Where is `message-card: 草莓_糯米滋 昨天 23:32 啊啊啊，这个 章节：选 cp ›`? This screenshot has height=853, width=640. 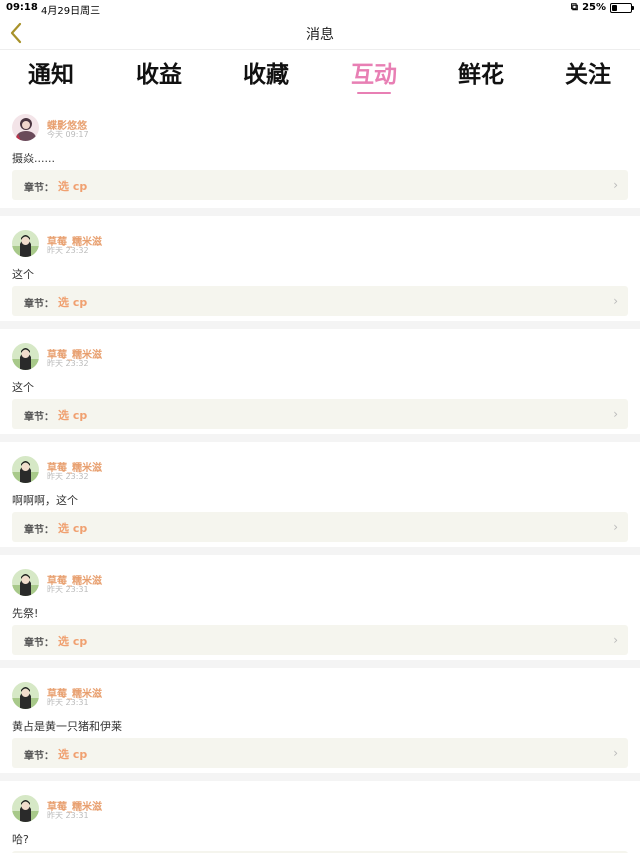 message-card: 草莓_糯米滋 昨天 23:32 啊啊啊，这个 章节：选 cp › is located at coordinates (320, 494).